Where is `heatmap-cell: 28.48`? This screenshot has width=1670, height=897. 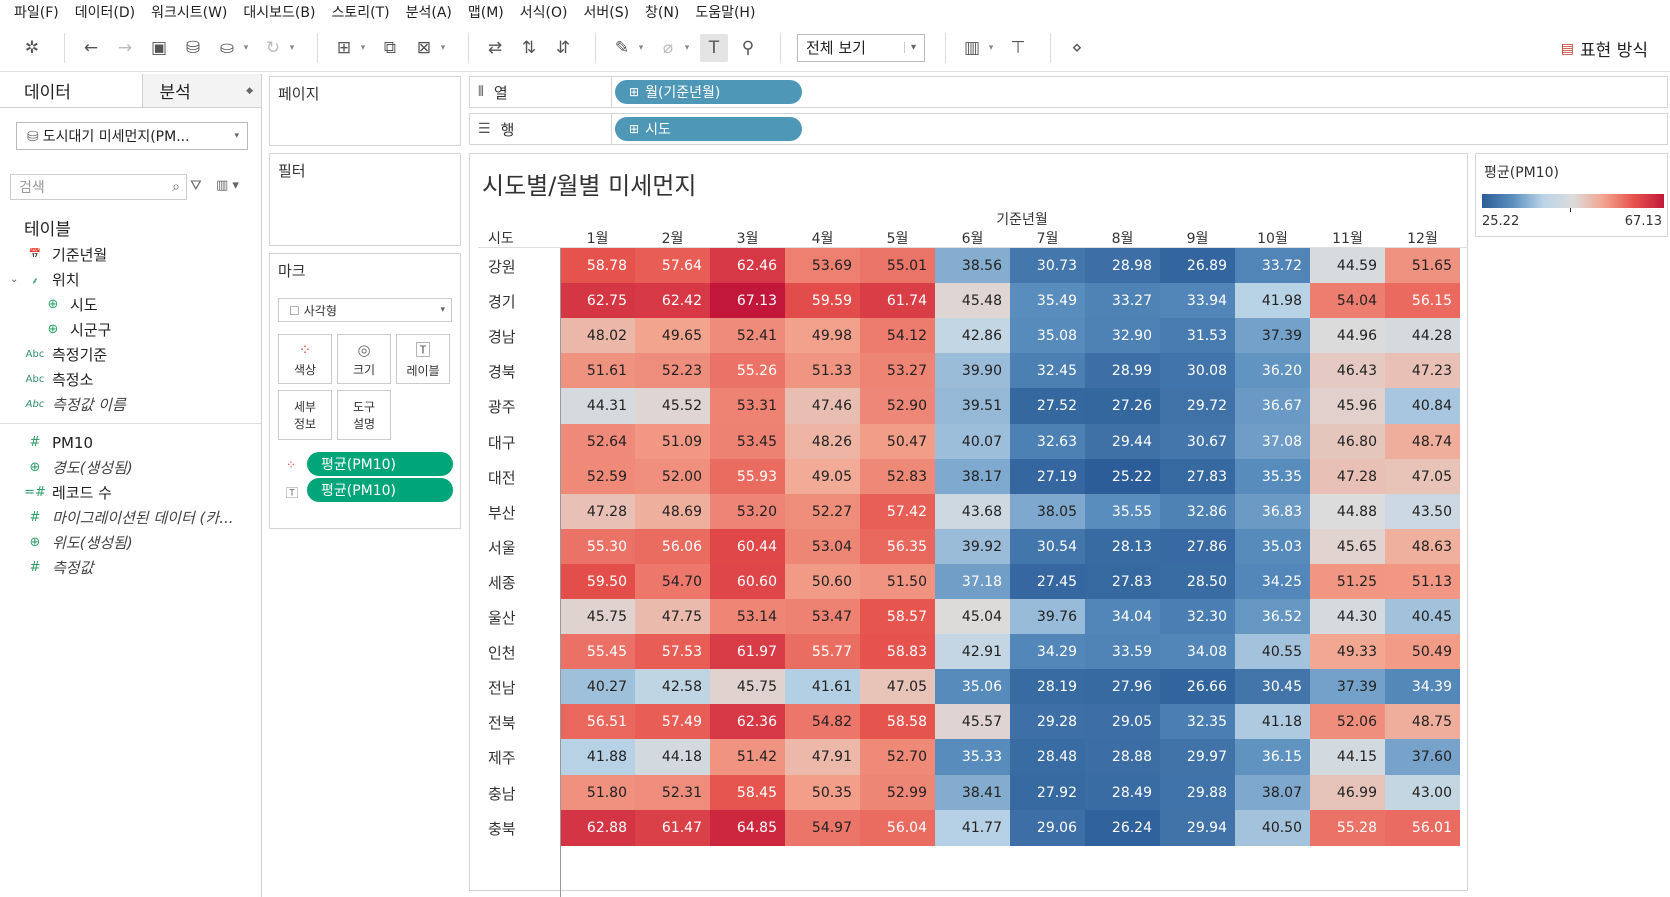
heatmap-cell: 28.48 is located at coordinates (1047, 757).